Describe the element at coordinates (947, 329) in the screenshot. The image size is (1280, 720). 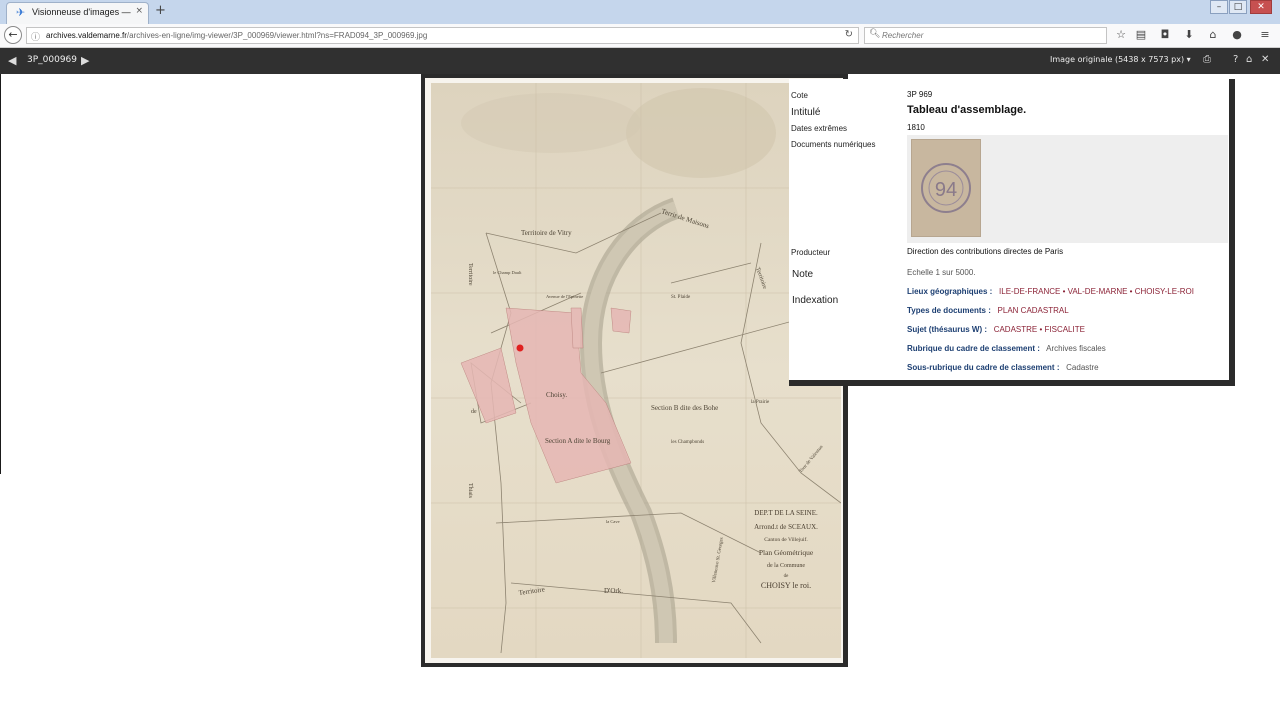
I see `sujet-label: Sujet (thésaurus W) :` at that location.